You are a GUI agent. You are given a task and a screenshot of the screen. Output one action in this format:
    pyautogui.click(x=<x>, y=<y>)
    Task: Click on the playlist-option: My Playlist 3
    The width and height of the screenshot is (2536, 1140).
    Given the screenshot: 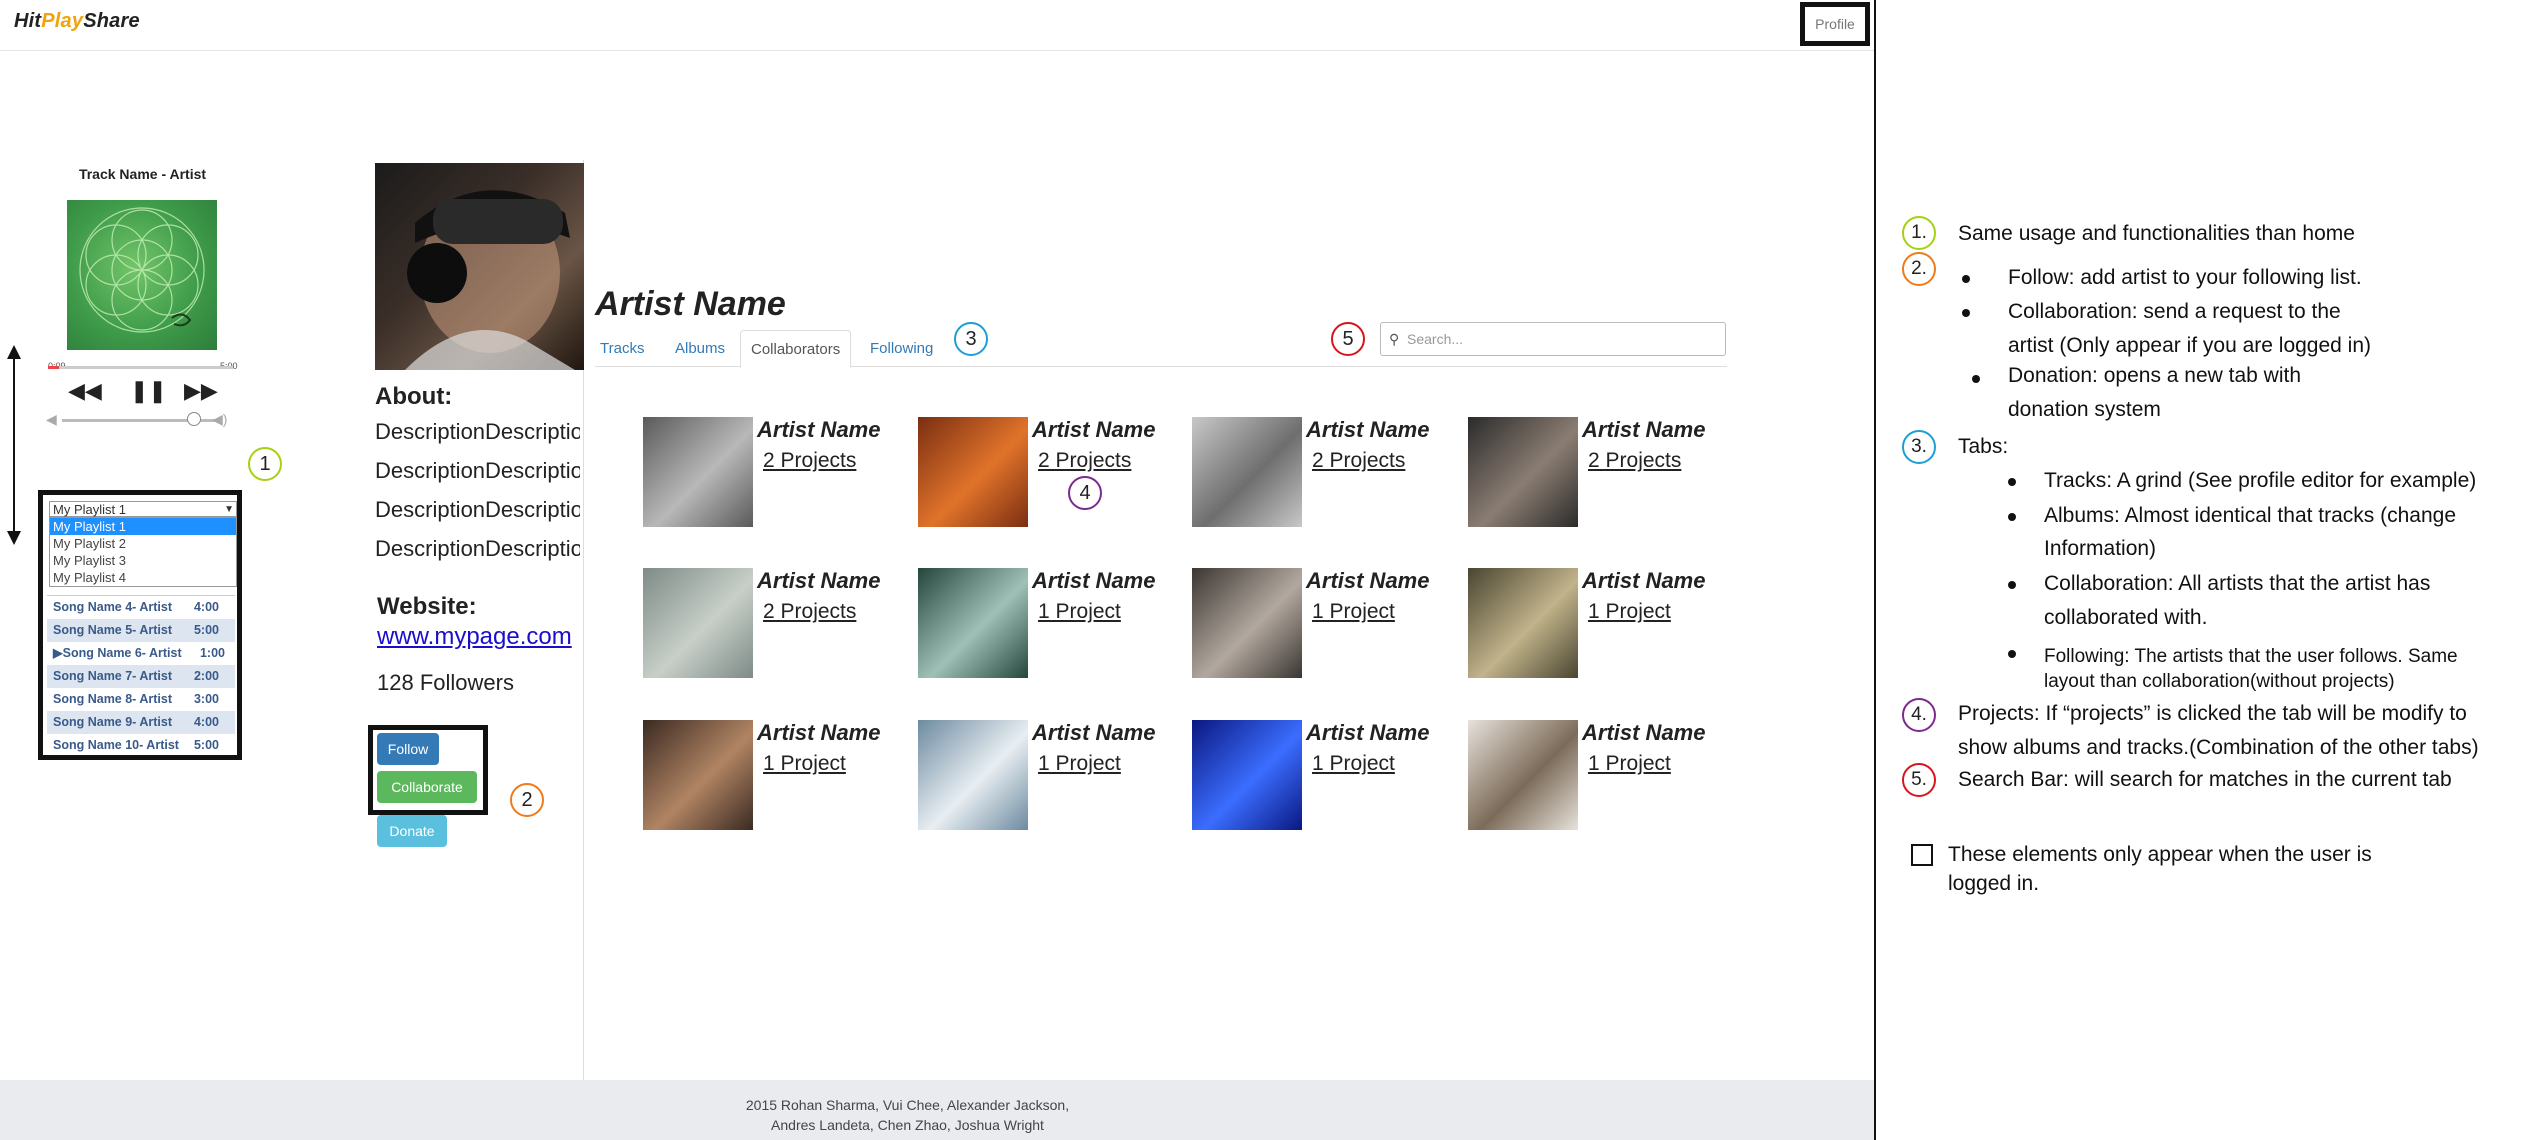 What is the action you would take?
    pyautogui.click(x=143, y=560)
    